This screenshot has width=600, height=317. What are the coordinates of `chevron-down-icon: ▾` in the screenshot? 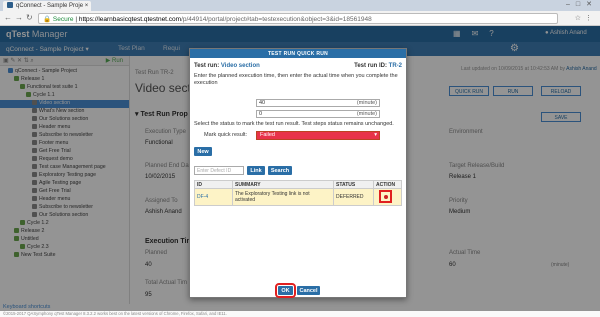 It's located at (375, 135).